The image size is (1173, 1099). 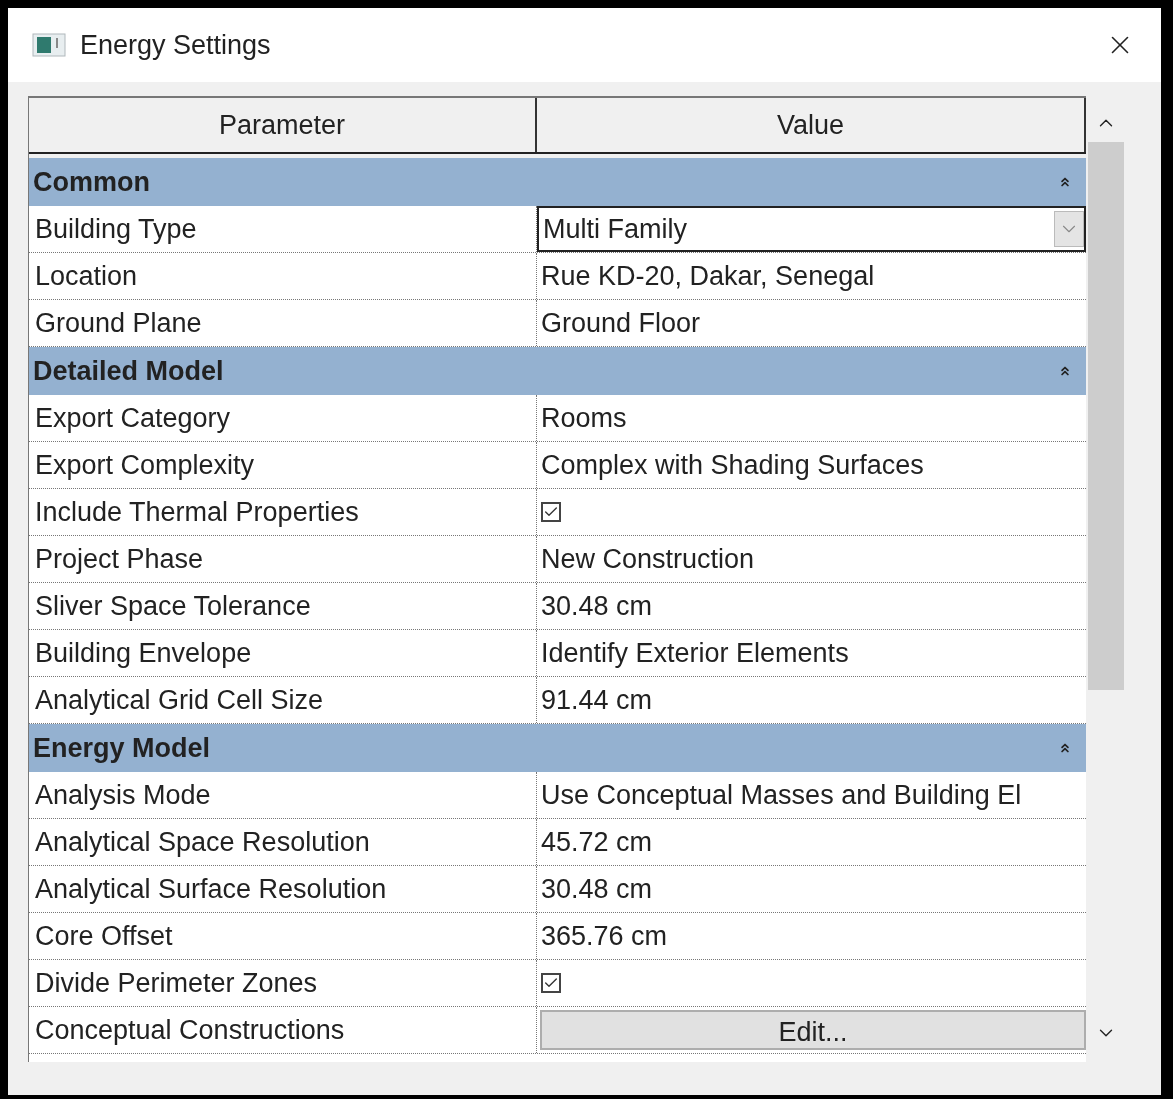 What do you see at coordinates (557, 182) in the screenshot?
I see `group-header: Common` at bounding box center [557, 182].